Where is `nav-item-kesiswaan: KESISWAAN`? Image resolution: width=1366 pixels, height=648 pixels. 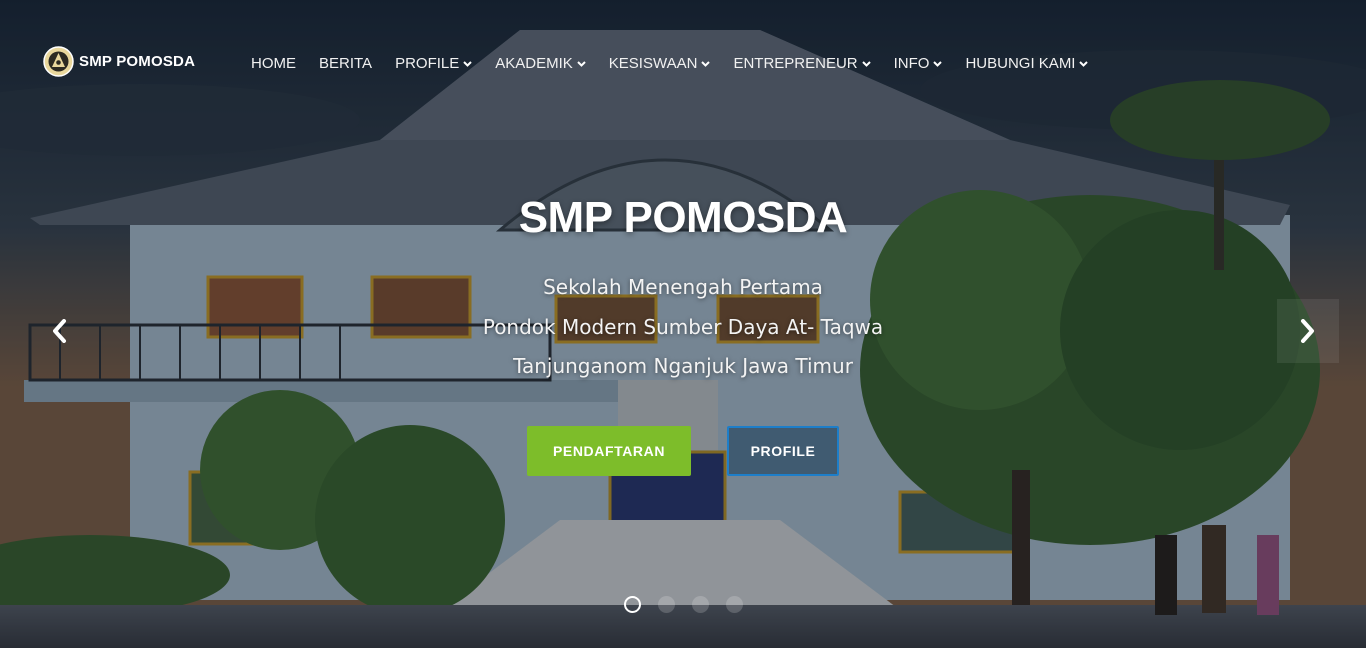 nav-item-kesiswaan: KESISWAAN is located at coordinates (660, 63).